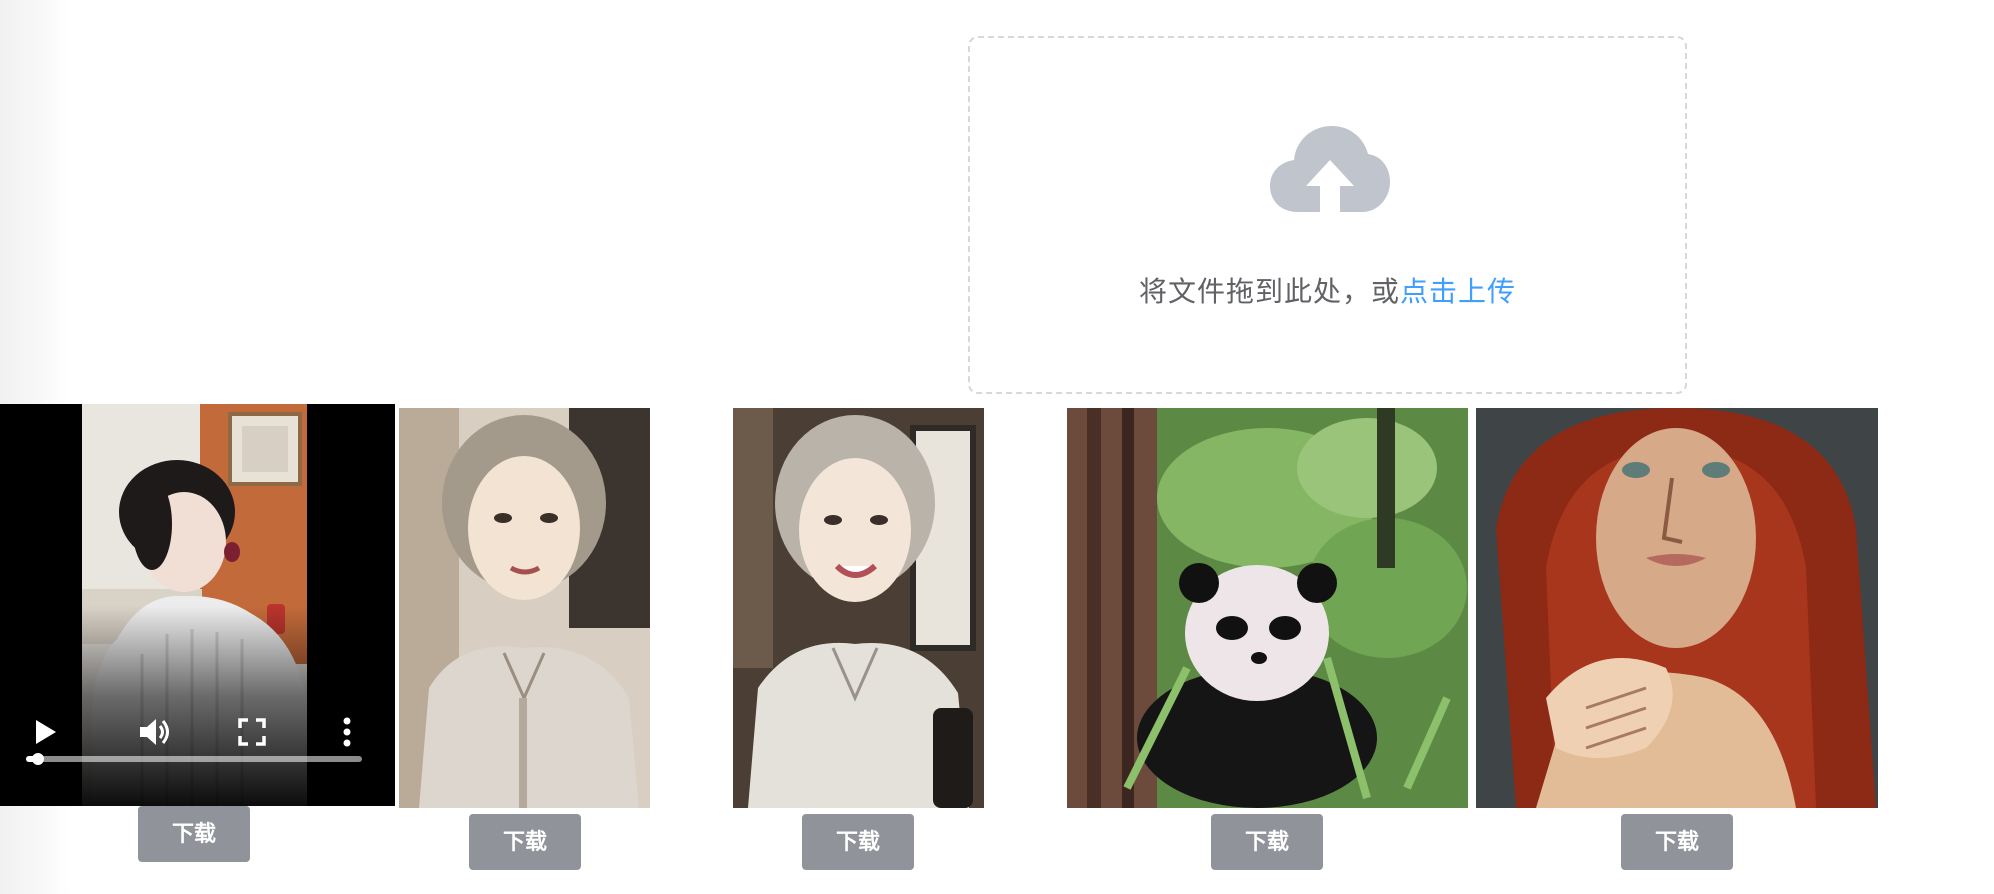 Image resolution: width=1994 pixels, height=894 pixels. Describe the element at coordinates (194, 759) in the screenshot. I see `video-progress-bar` at that location.